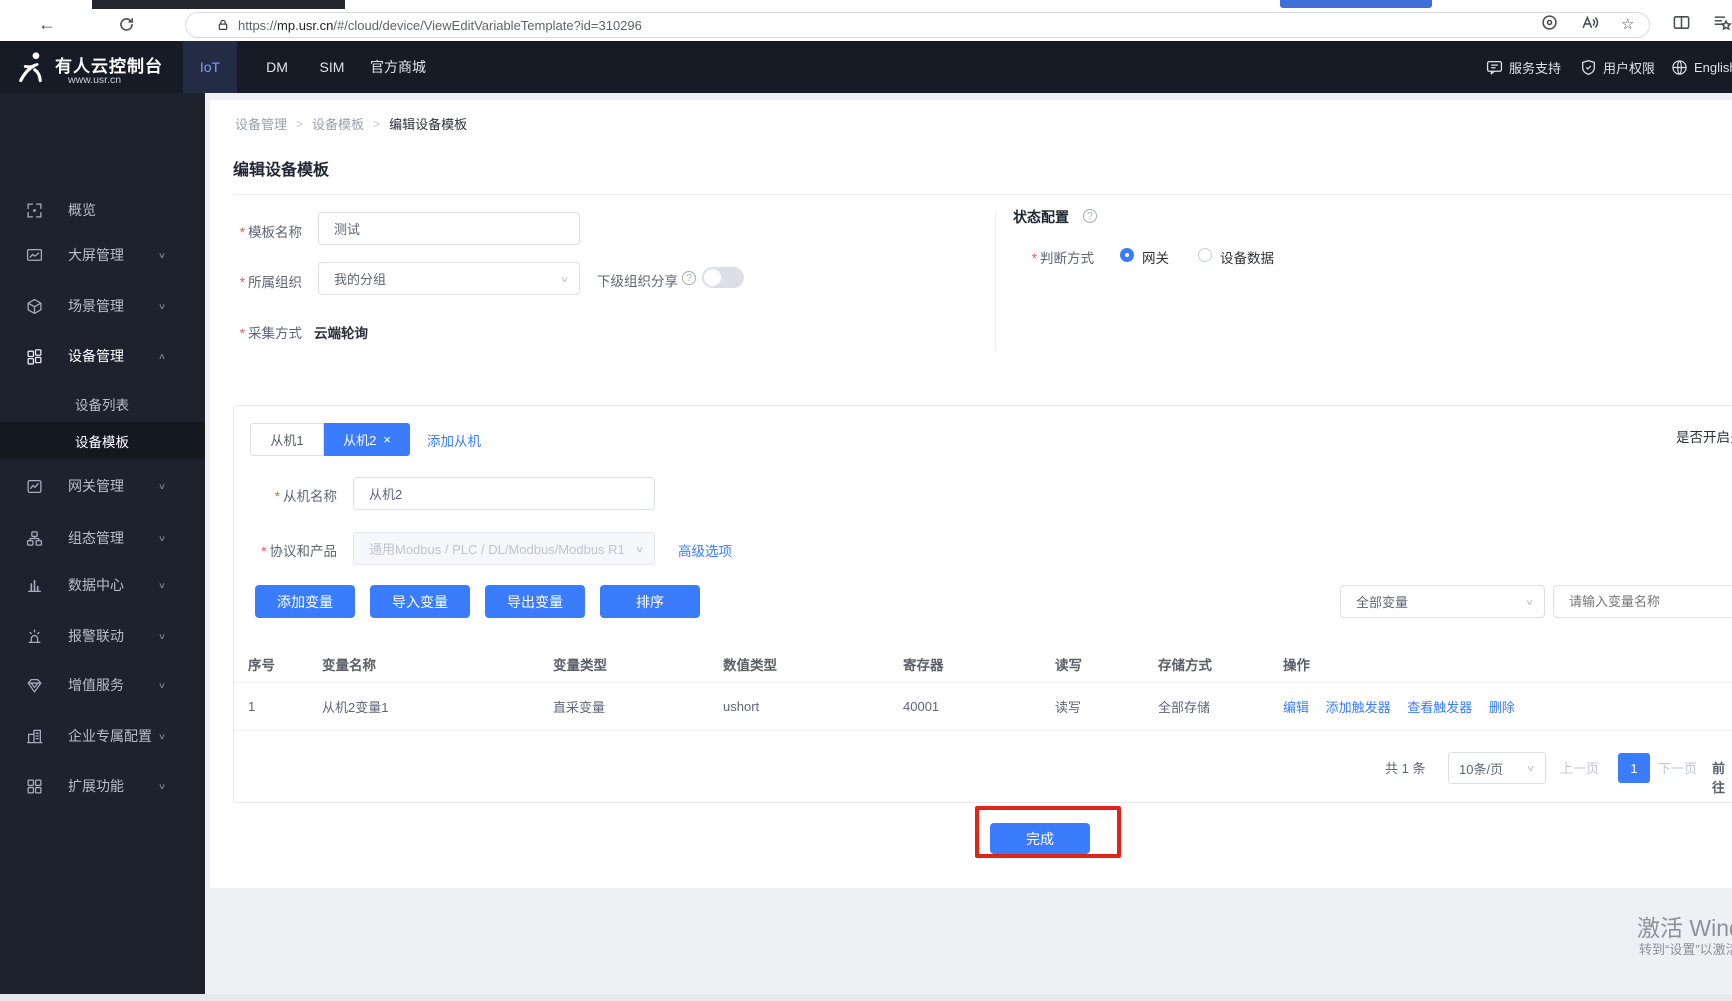 The height and width of the screenshot is (1001, 1732). Describe the element at coordinates (34, 538) in the screenshot. I see `hierarchy-icon` at that location.